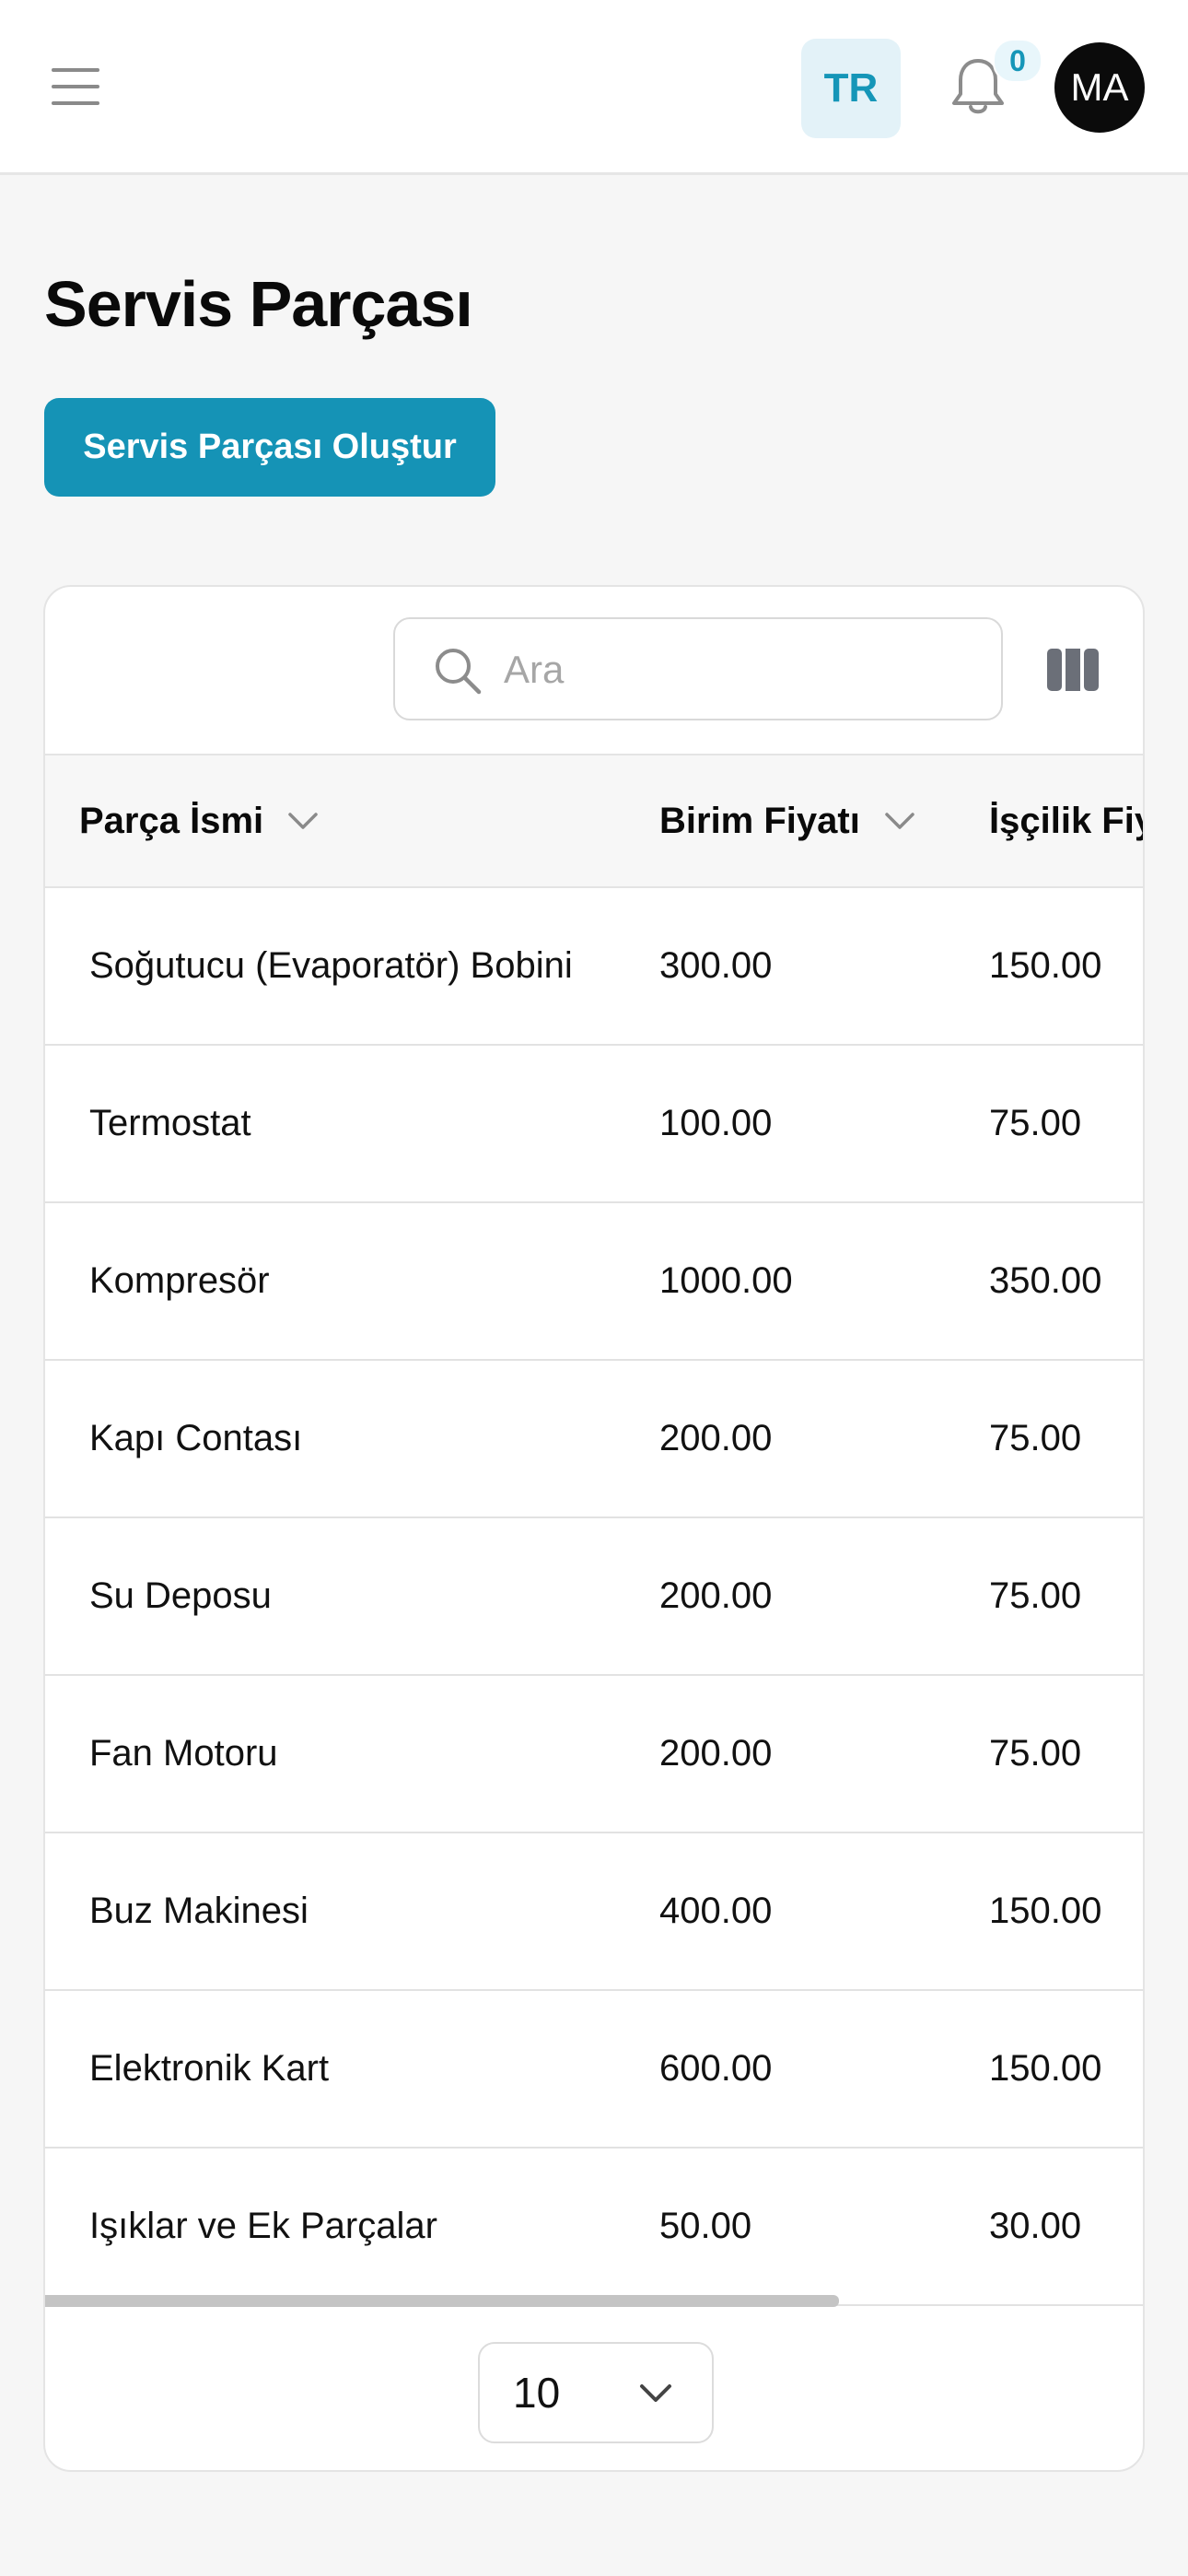 This screenshot has height=2576, width=1188. What do you see at coordinates (594, 2070) in the screenshot?
I see `table-row: Elektronik Kart 600.00 150.00` at bounding box center [594, 2070].